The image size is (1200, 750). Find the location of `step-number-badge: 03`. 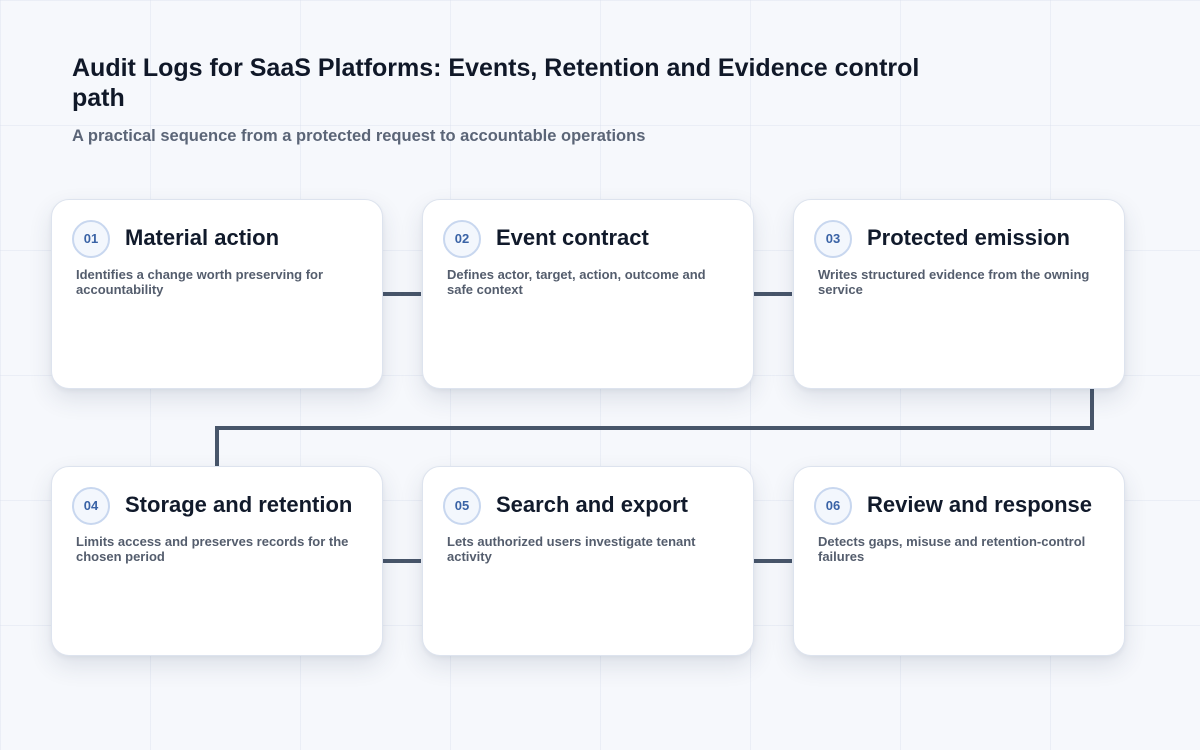

step-number-badge: 03 is located at coordinates (833, 239).